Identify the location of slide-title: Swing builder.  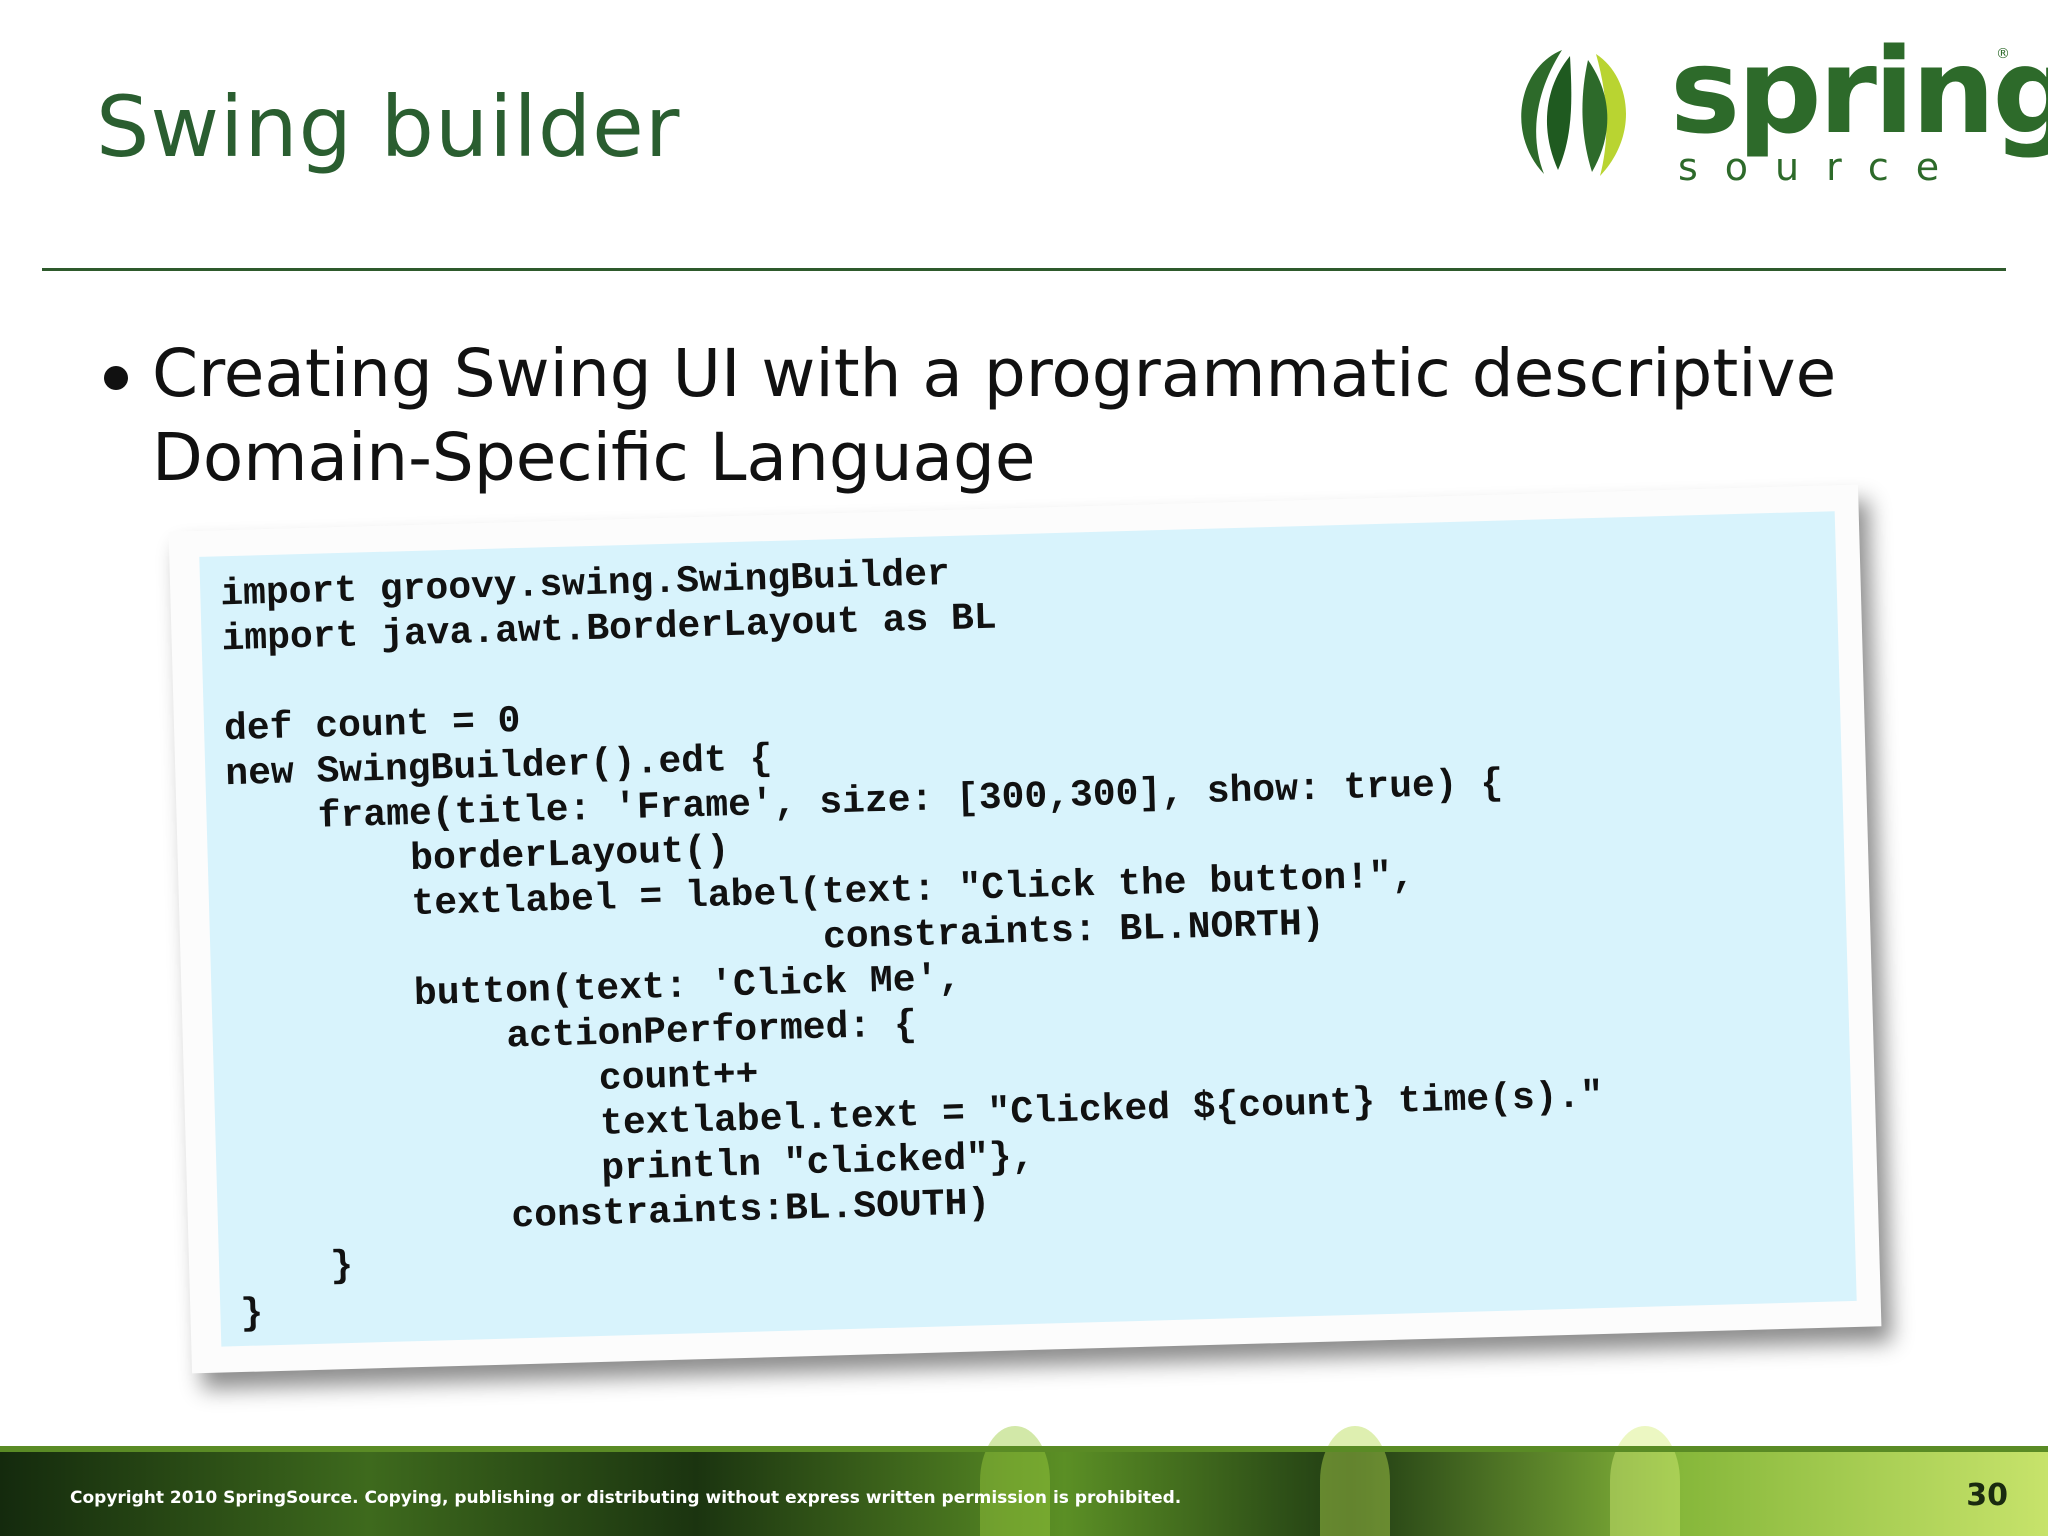
(388, 127).